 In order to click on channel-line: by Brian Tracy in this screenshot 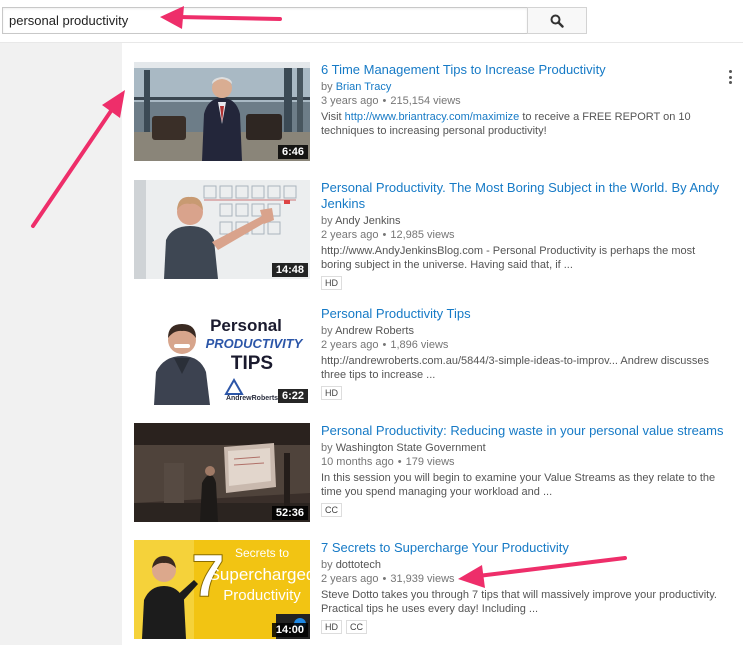, I will do `click(523, 87)`.